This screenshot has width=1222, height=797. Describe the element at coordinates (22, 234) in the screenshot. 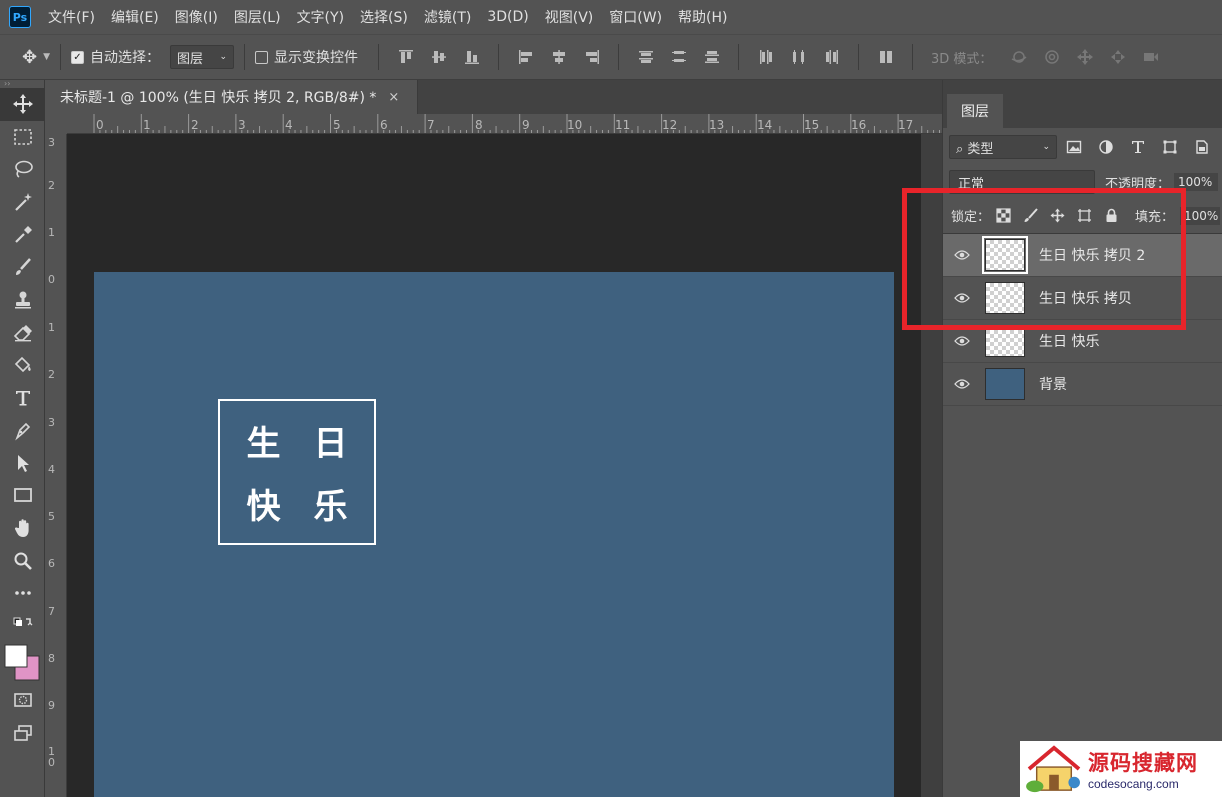

I see `eyedropper-tool-icon` at that location.